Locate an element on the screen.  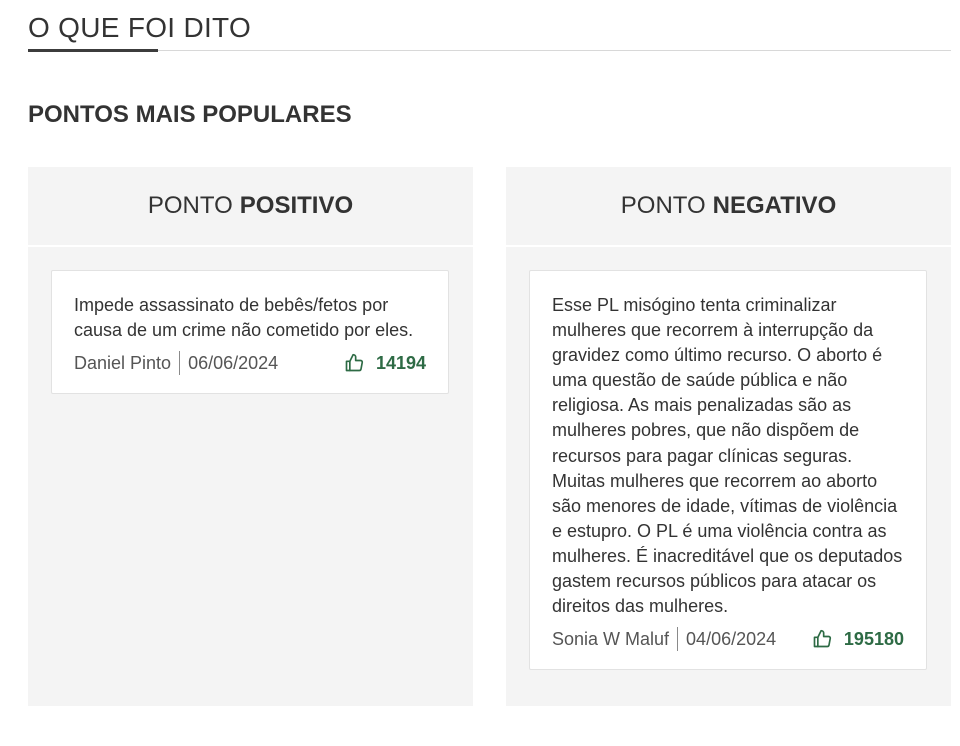
column-header-emphasis: POSITIVO is located at coordinates (296, 205).